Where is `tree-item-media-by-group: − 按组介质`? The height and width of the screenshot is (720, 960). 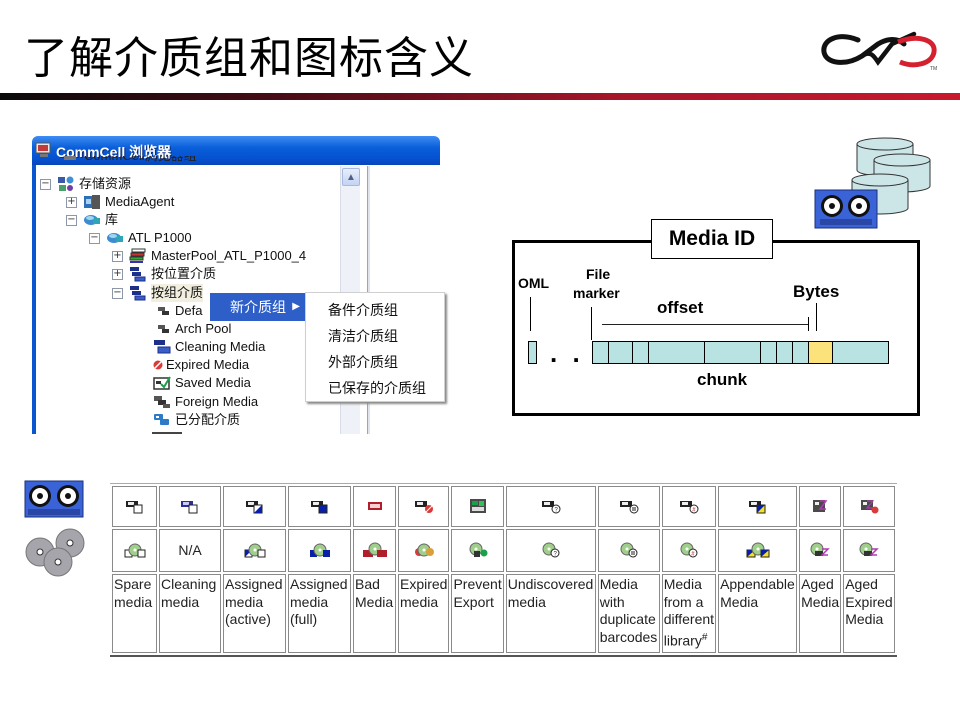 tree-item-media-by-group: − 按组介质 is located at coordinates (158, 293).